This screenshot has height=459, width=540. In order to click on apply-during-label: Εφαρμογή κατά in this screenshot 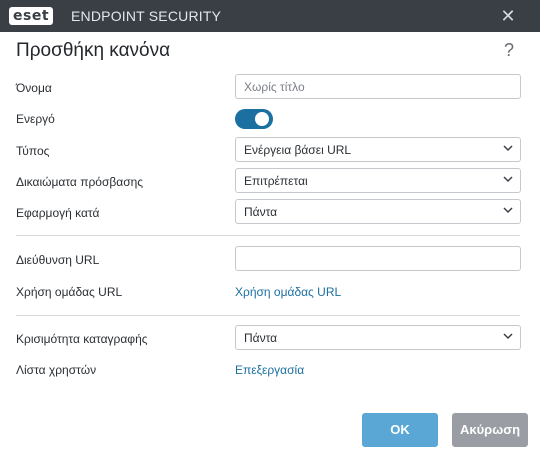, I will do `click(58, 213)`.